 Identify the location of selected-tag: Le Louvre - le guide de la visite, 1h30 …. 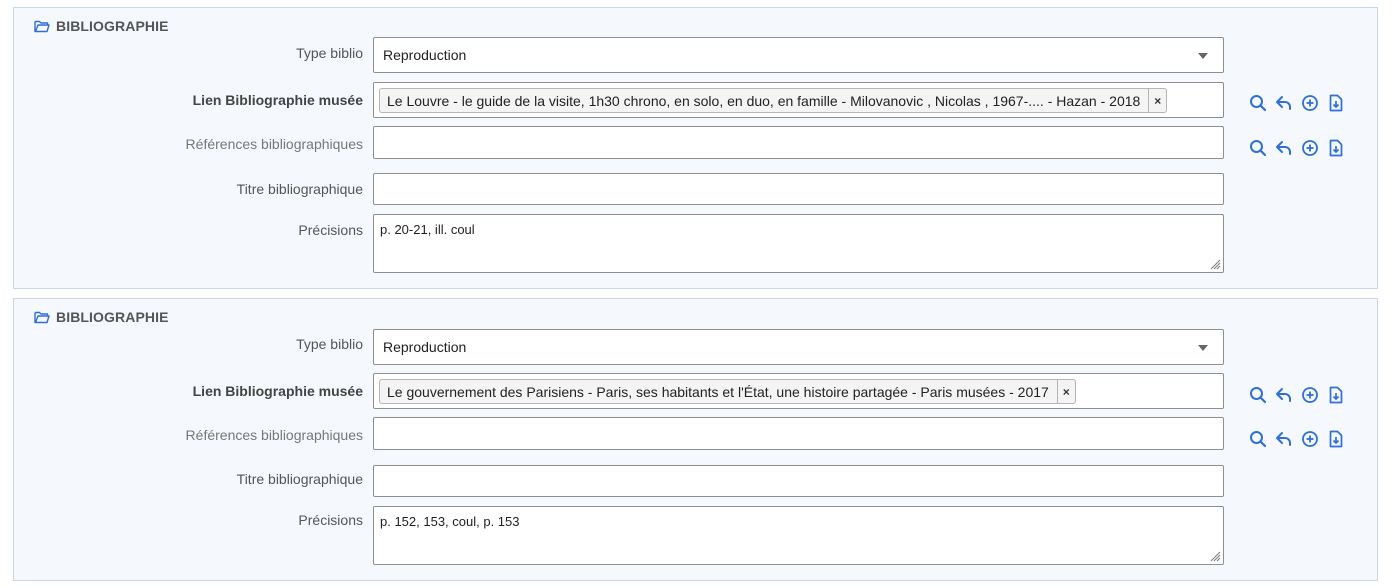
(773, 100).